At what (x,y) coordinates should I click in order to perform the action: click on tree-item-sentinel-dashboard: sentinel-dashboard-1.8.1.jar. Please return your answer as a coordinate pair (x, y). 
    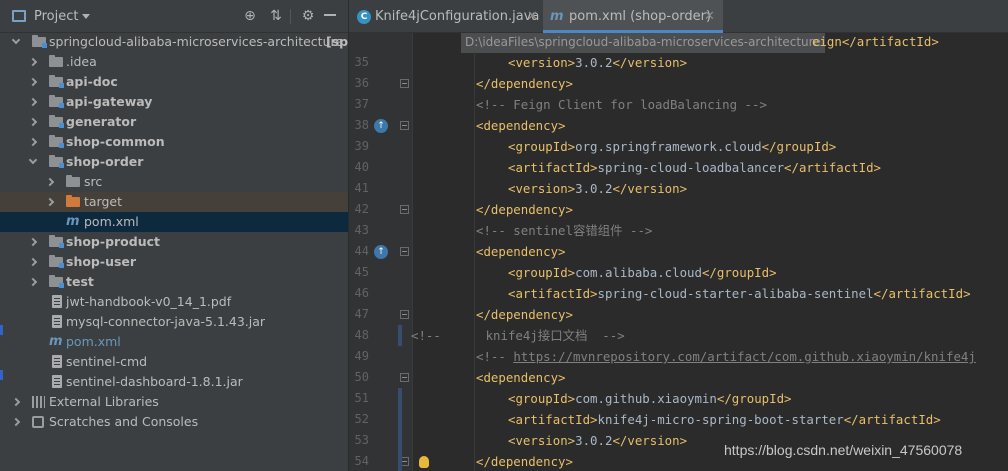
    Looking at the image, I should click on (174, 382).